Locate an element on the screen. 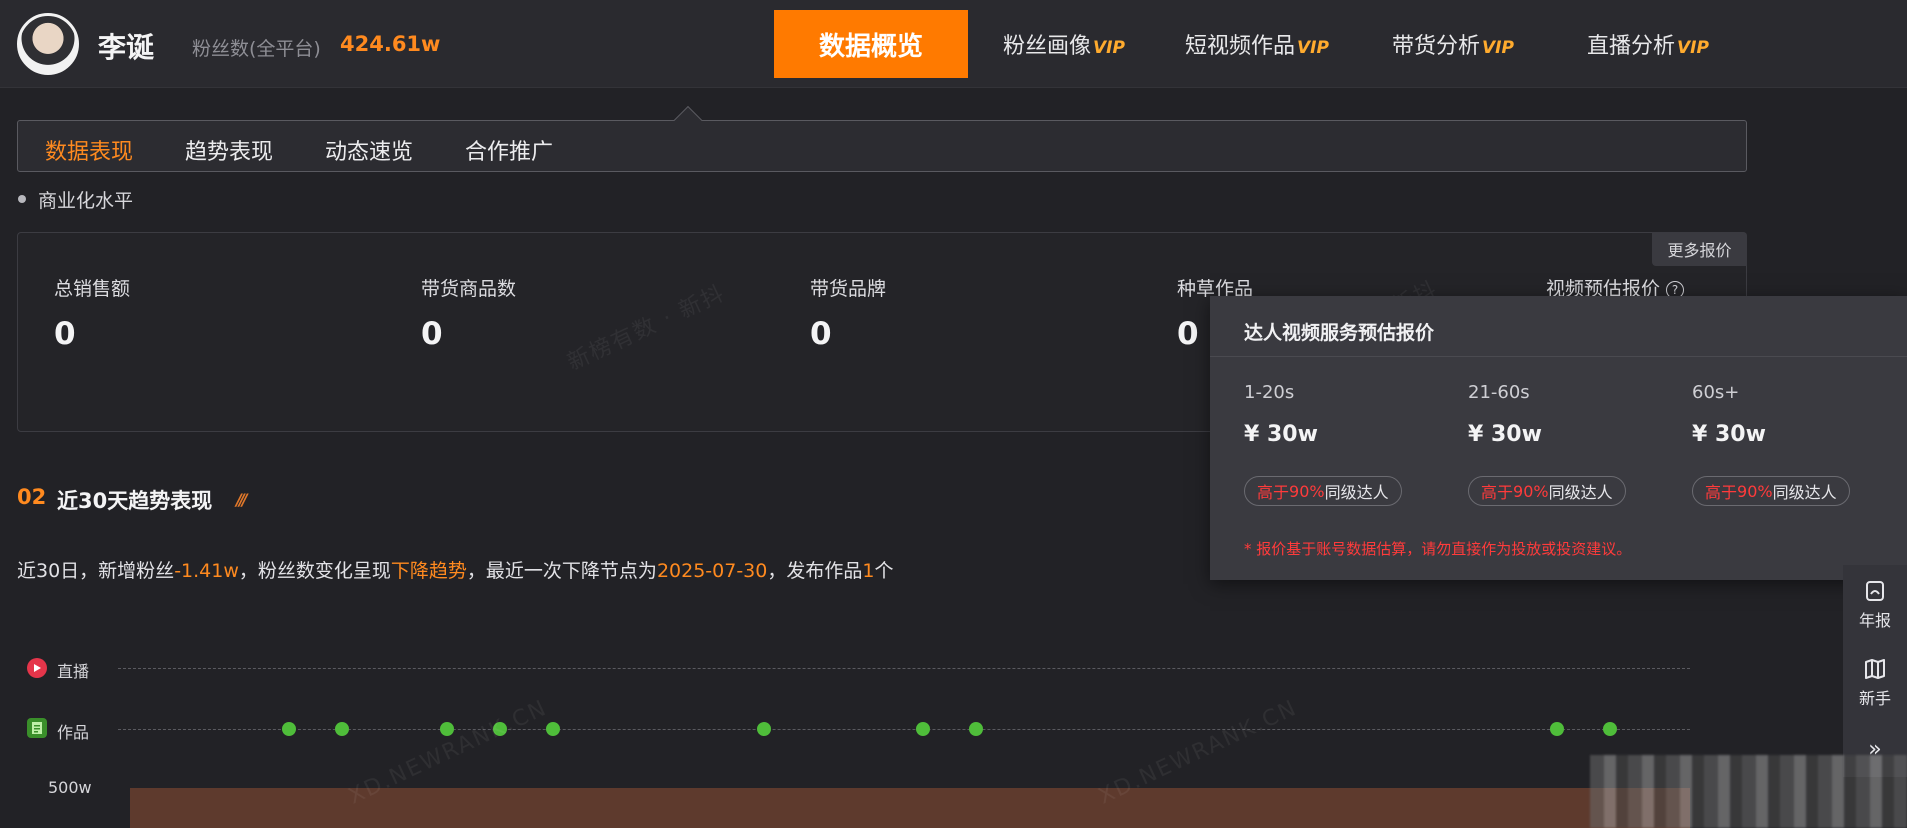 The width and height of the screenshot is (1907, 828). live-icon is located at coordinates (37, 668).